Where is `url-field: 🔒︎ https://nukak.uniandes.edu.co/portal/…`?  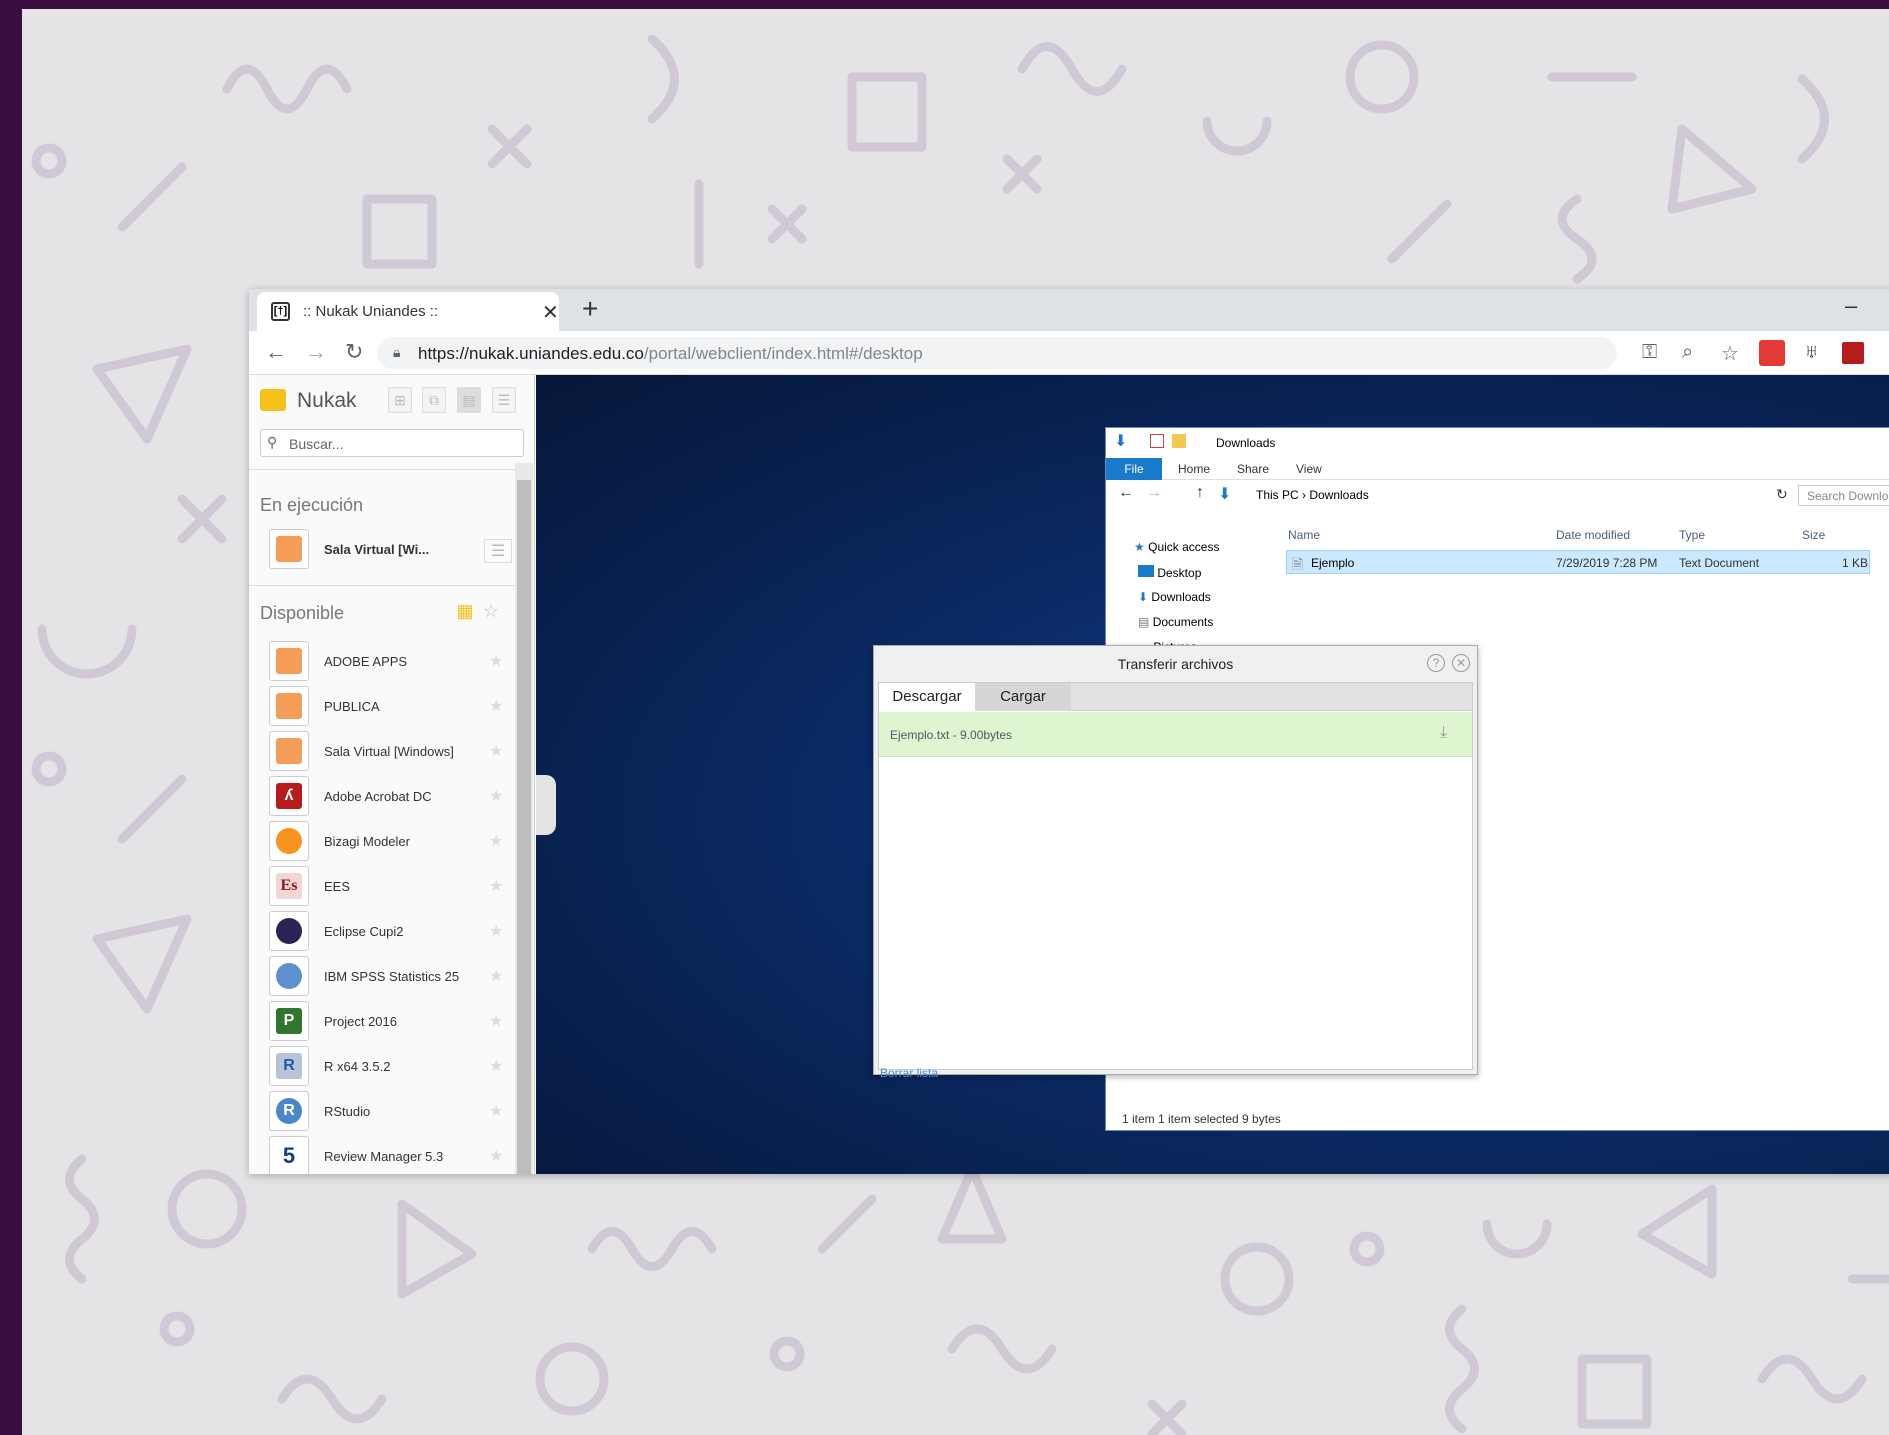
url-field: 🔒︎ https://nukak.uniandes.edu.co/portal/… is located at coordinates (997, 353).